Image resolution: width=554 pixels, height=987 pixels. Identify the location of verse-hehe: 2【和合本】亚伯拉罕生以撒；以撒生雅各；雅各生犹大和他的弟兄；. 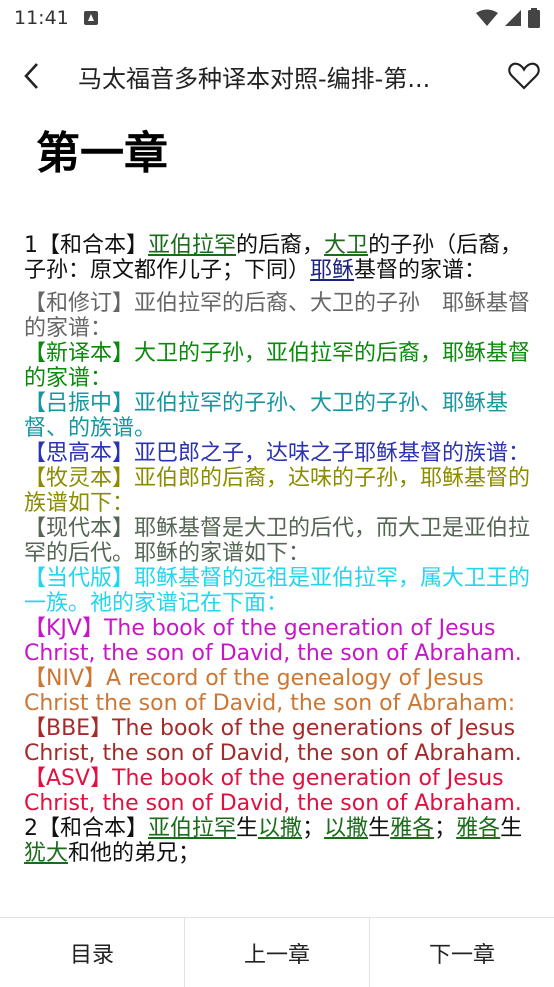
(280, 841).